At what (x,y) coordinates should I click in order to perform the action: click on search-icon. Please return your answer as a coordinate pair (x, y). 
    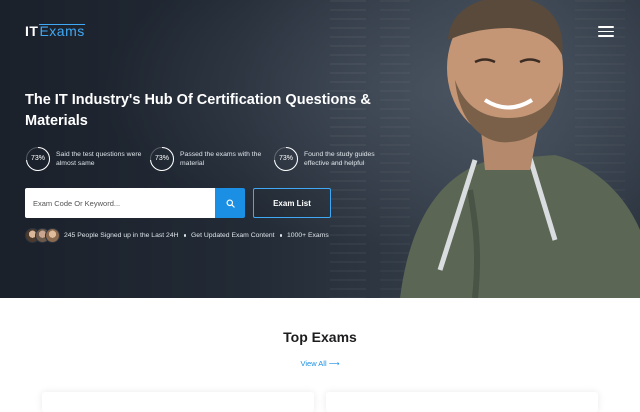
    Looking at the image, I should click on (230, 203).